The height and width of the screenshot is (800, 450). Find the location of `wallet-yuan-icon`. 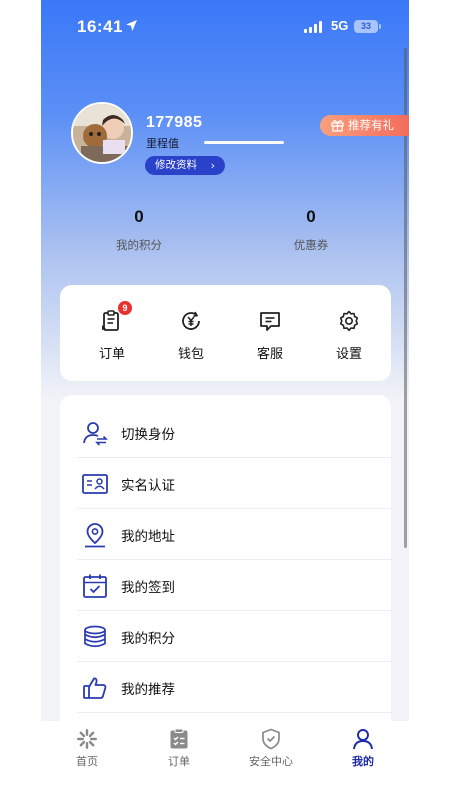

wallet-yuan-icon is located at coordinates (191, 320).